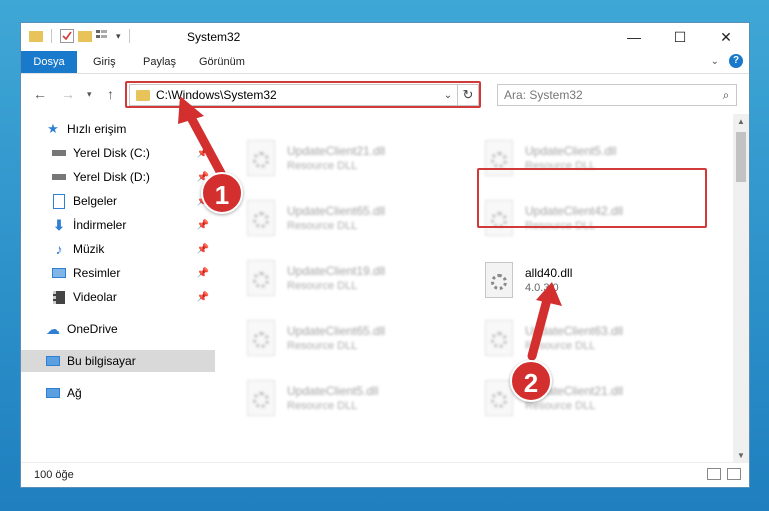 The height and width of the screenshot is (511, 769). Describe the element at coordinates (49, 62) in the screenshot. I see `tab-file: Dosya` at that location.